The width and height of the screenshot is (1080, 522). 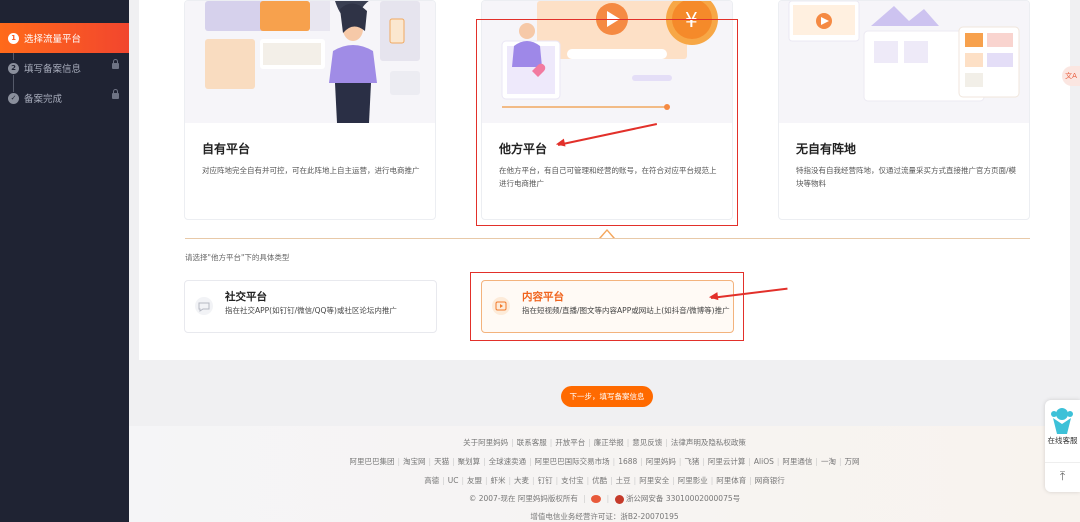 What do you see at coordinates (469, 461) in the screenshot?
I see `footer-link: 聚划算` at bounding box center [469, 461].